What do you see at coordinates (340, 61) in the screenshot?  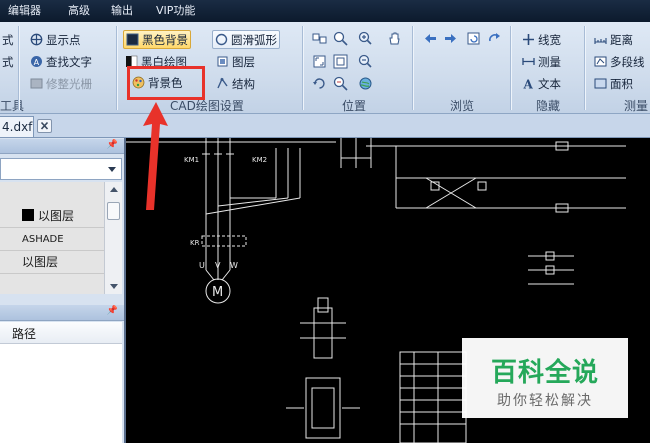 I see `extents-icon` at bounding box center [340, 61].